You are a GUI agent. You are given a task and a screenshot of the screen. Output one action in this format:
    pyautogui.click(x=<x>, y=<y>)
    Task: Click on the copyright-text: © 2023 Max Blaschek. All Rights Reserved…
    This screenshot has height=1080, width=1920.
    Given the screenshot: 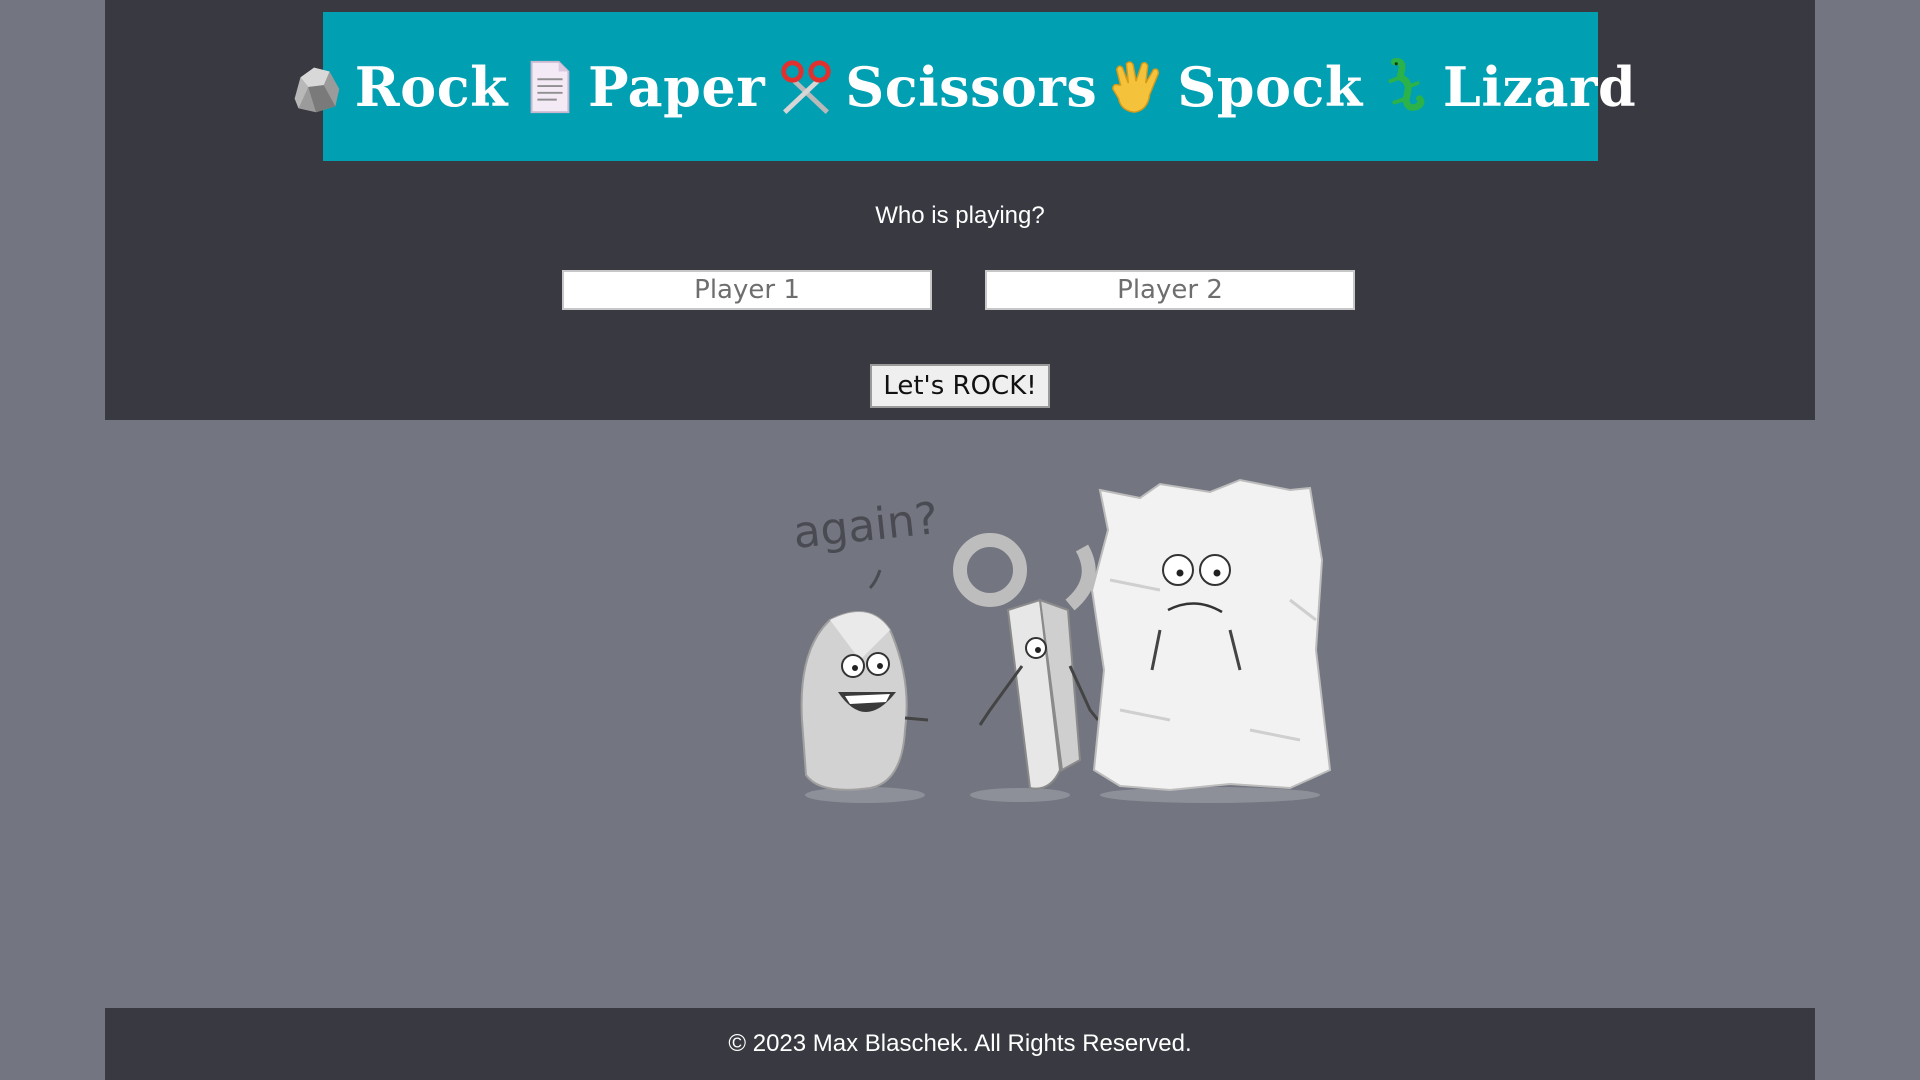 What is the action you would take?
    pyautogui.click(x=960, y=1043)
    